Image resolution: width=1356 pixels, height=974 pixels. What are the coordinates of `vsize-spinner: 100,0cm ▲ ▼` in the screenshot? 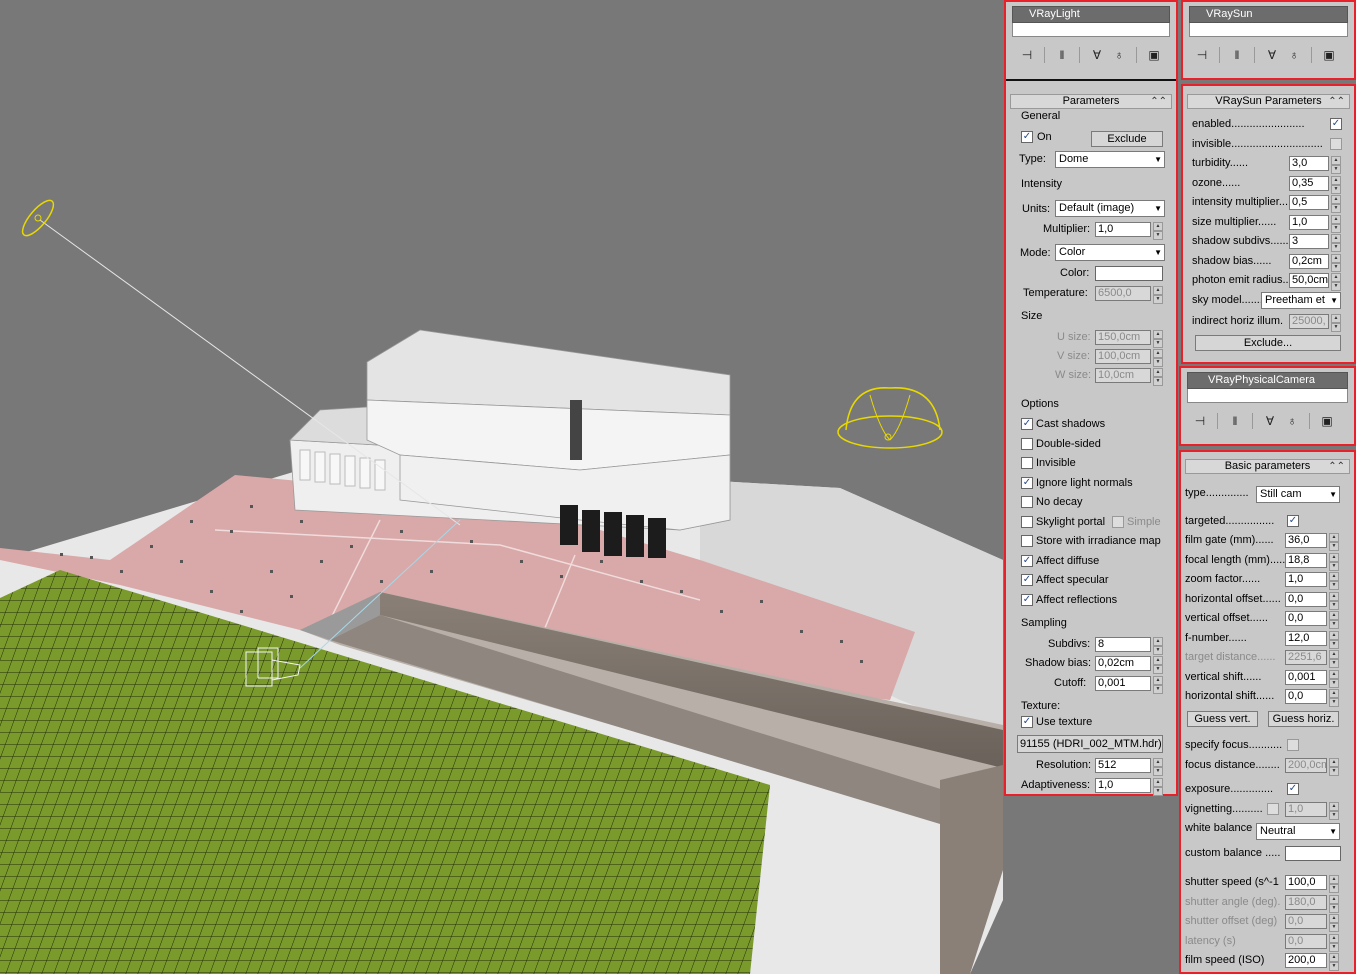 It's located at (1129, 358).